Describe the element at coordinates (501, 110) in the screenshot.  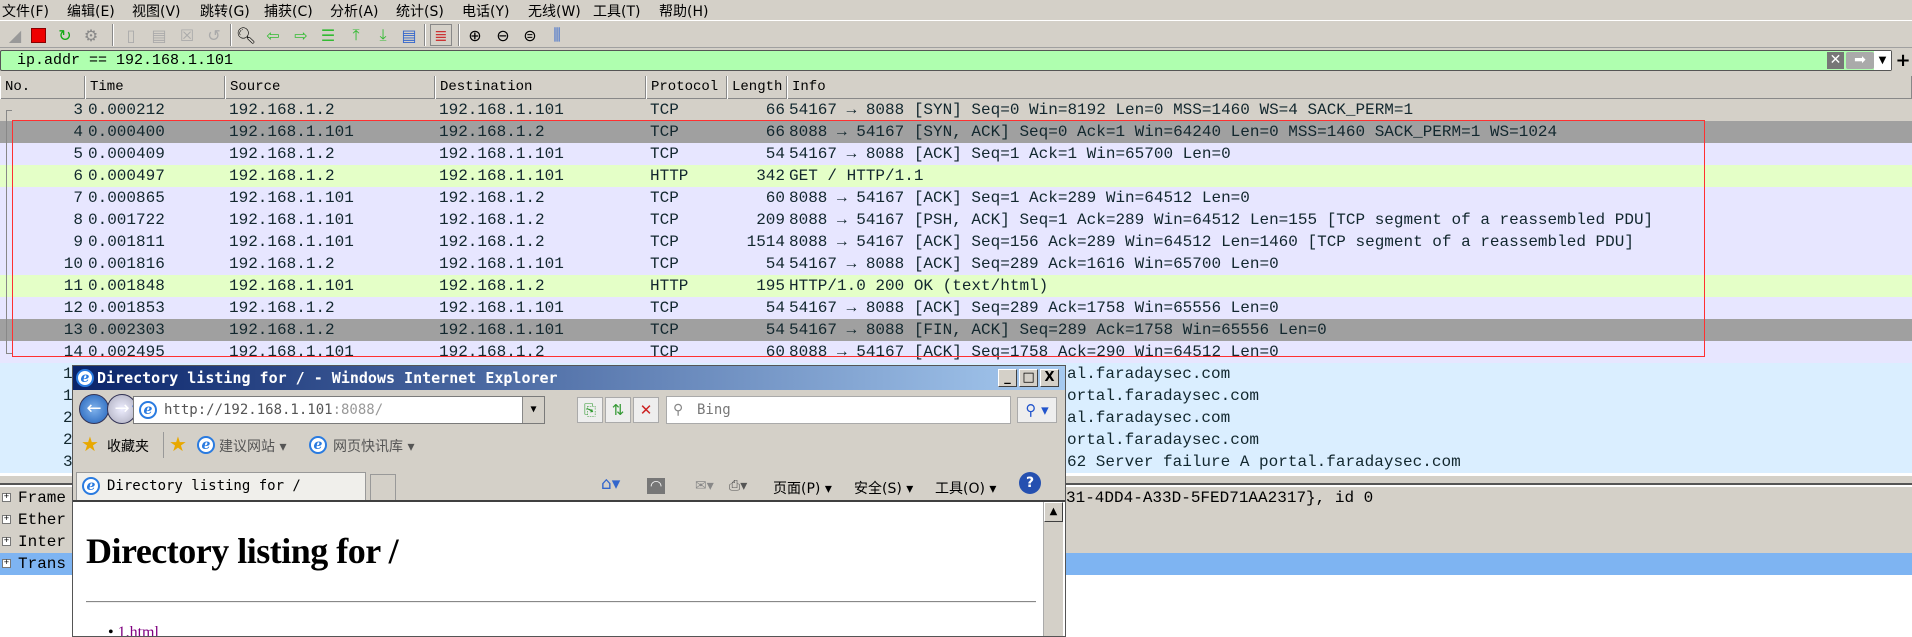
I see `packet-destination: 192.168.1.101` at that location.